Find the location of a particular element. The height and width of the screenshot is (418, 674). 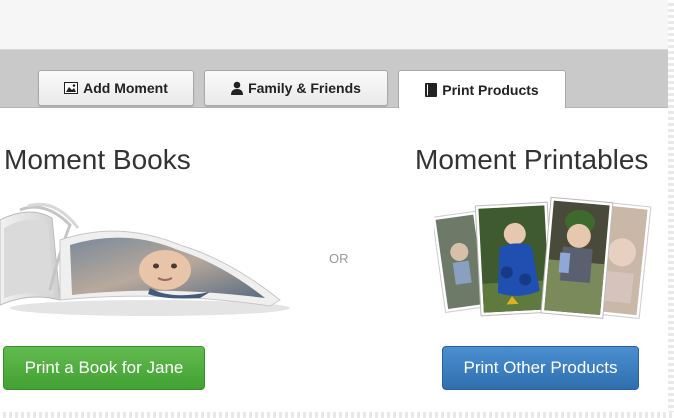

top-bar is located at coordinates (337, 25).